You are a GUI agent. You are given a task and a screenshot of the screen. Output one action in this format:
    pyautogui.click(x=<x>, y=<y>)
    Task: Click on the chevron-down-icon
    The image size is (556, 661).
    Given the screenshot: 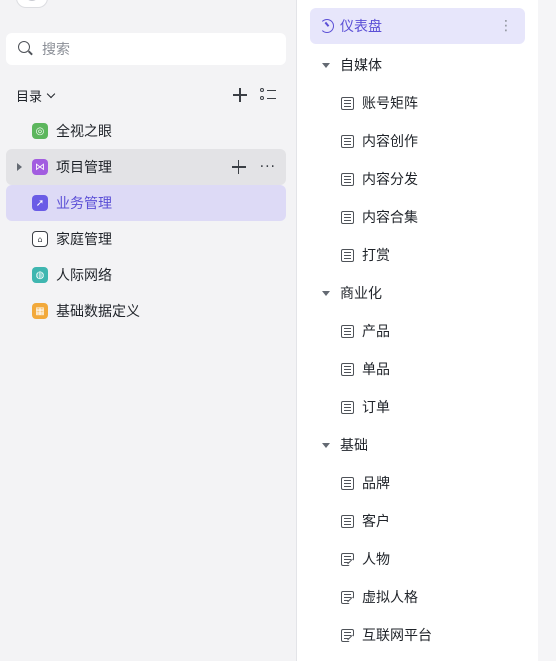 What is the action you would take?
    pyautogui.click(x=51, y=93)
    